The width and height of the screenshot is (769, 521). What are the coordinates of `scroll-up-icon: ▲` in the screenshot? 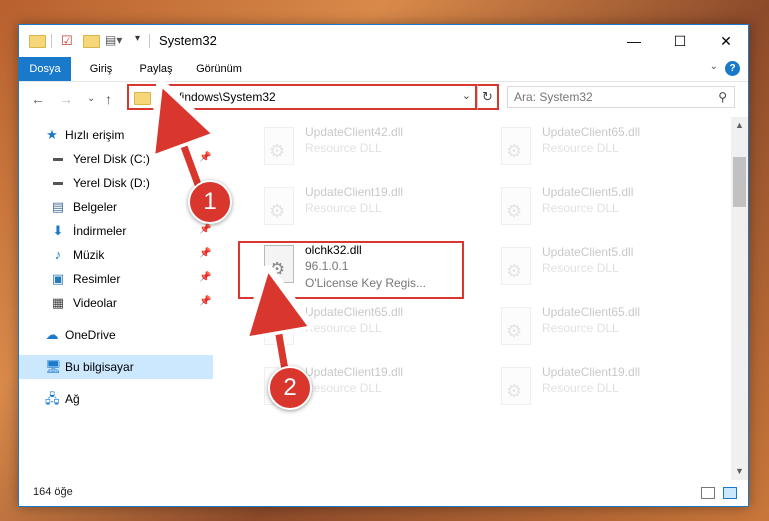 It's located at (739, 125).